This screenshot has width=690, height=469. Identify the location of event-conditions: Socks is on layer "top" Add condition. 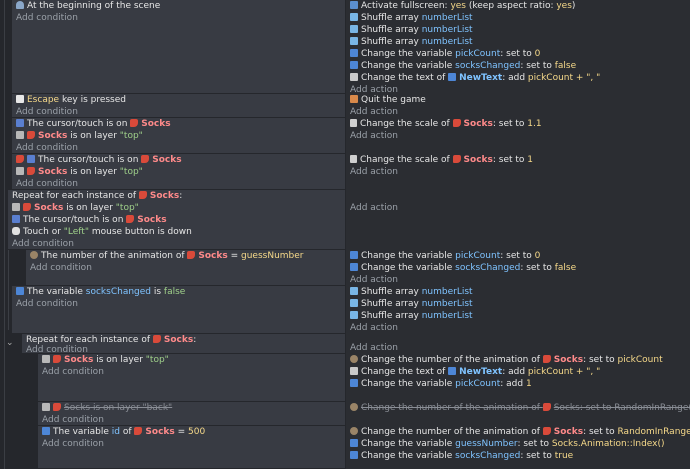
(191, 378).